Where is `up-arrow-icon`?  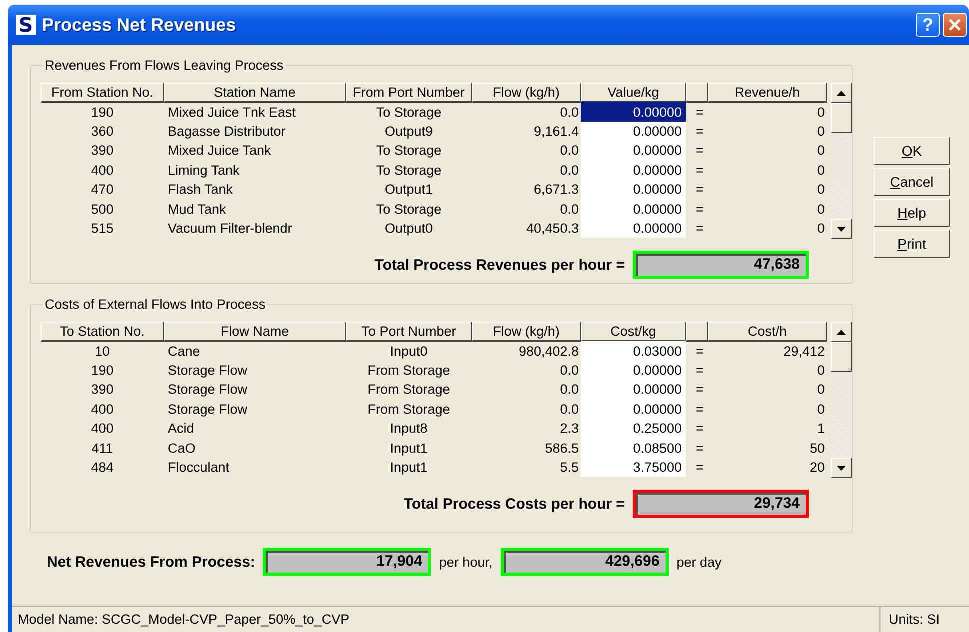
up-arrow-icon is located at coordinates (841, 93).